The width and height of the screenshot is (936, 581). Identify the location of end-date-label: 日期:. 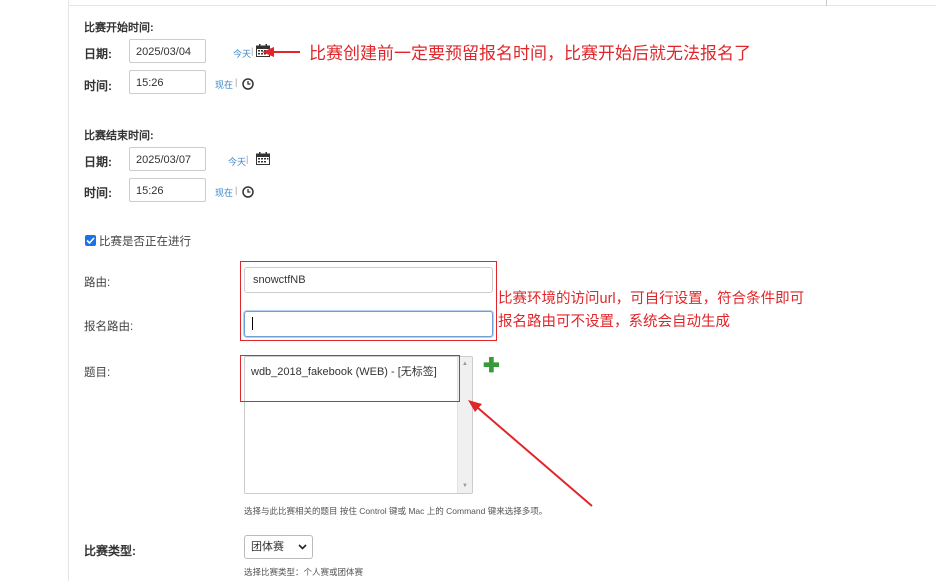
(98, 162).